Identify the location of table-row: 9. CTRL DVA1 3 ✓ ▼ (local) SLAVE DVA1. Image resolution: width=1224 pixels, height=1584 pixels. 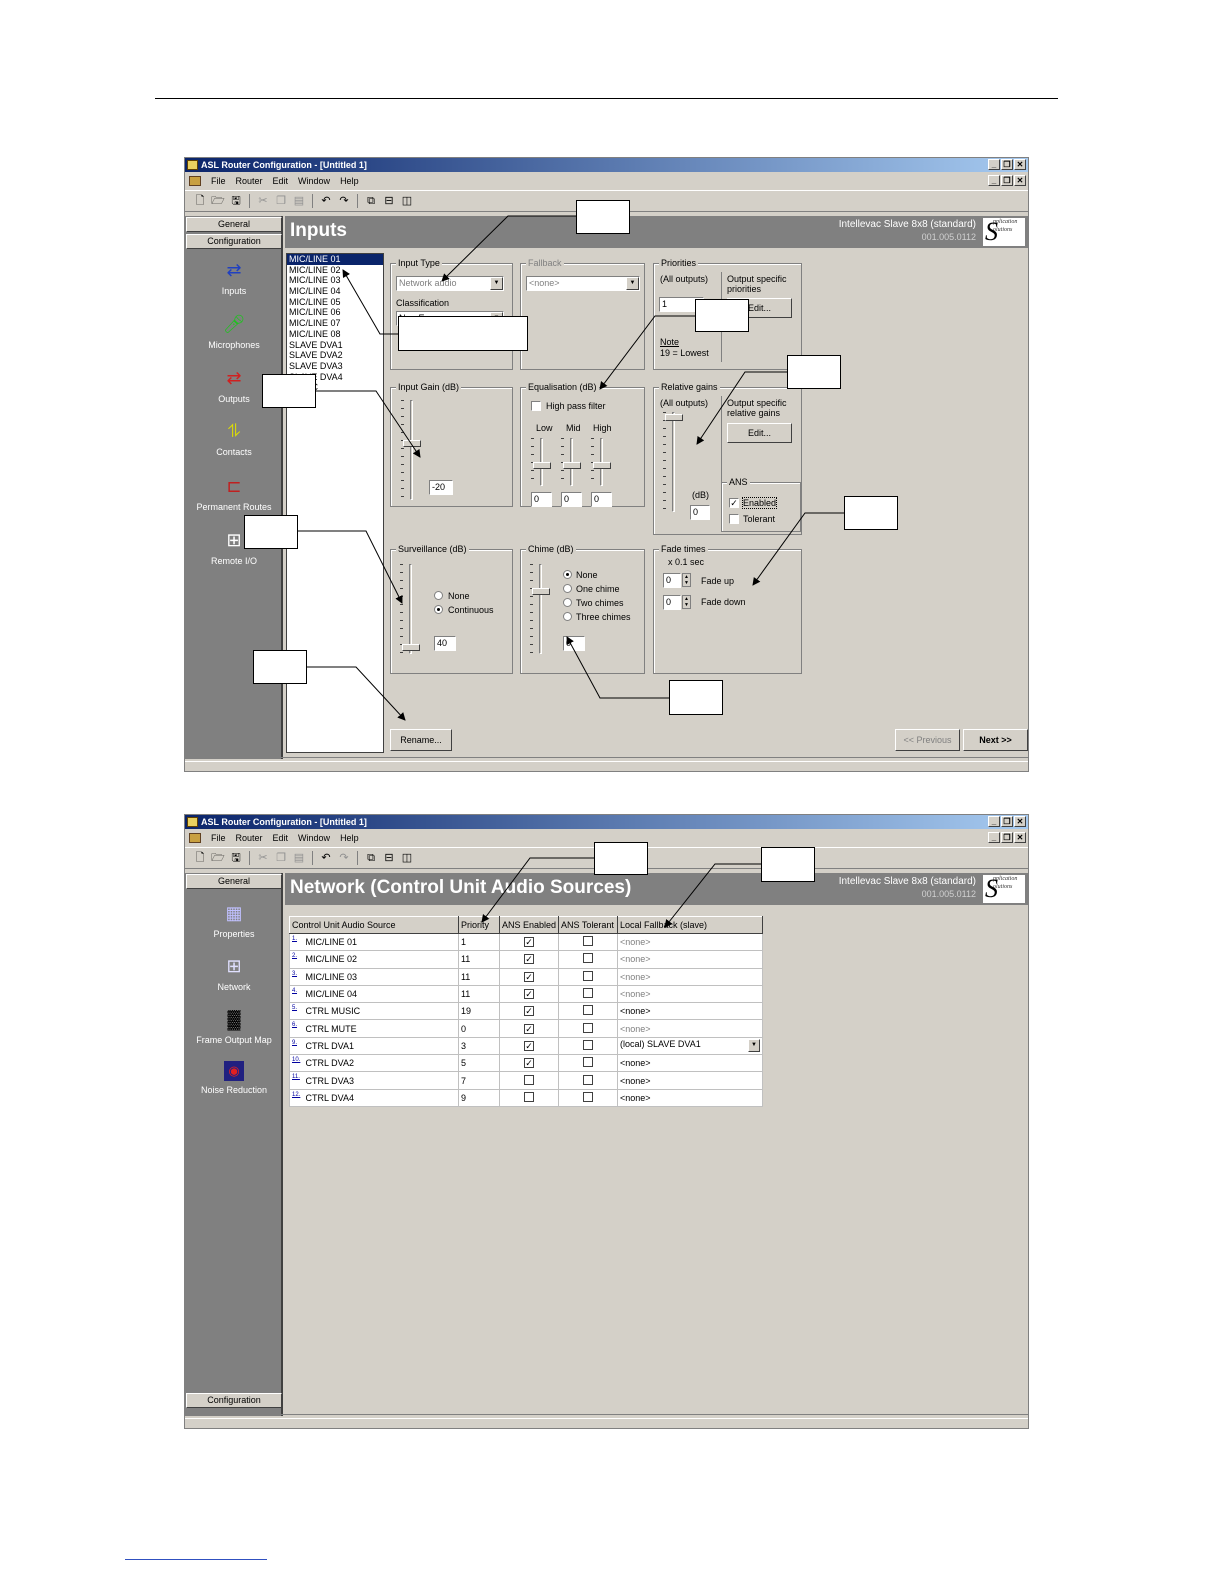
(526, 1046).